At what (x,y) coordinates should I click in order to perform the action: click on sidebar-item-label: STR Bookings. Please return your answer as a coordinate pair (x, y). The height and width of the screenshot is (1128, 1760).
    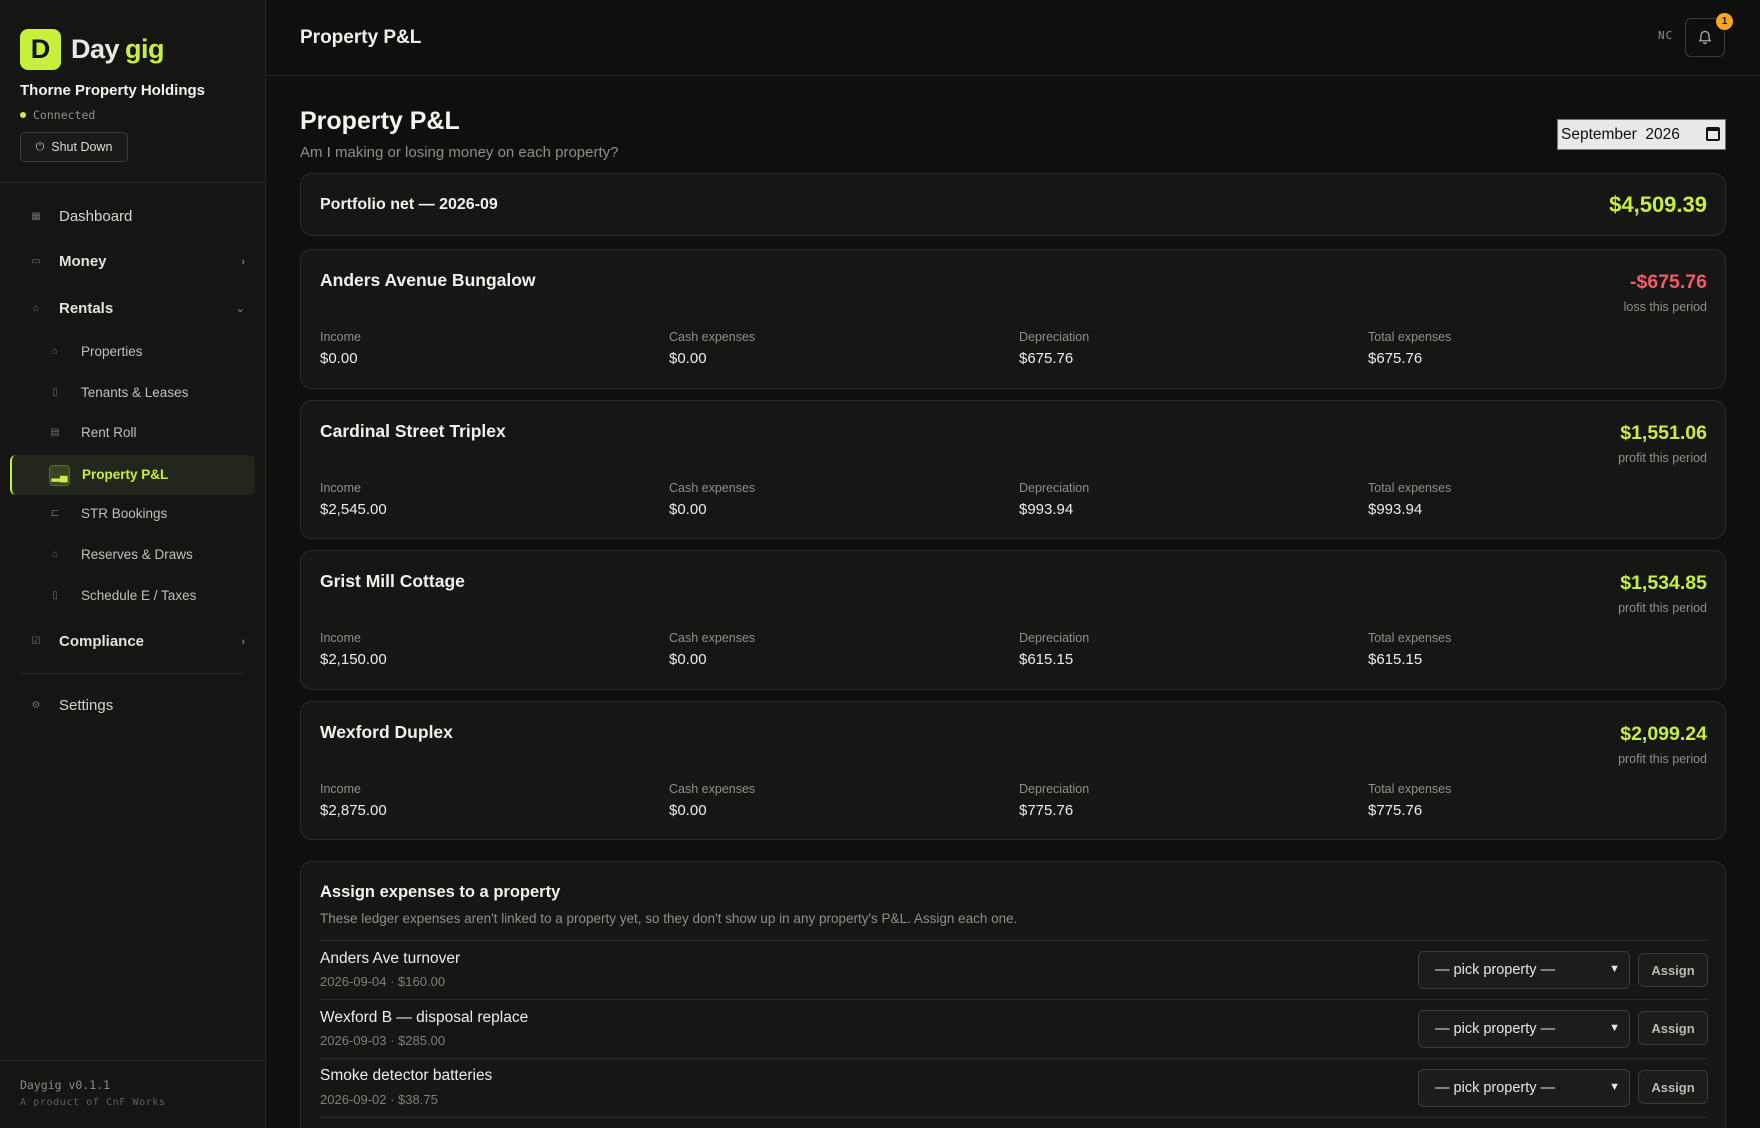
    Looking at the image, I should click on (124, 513).